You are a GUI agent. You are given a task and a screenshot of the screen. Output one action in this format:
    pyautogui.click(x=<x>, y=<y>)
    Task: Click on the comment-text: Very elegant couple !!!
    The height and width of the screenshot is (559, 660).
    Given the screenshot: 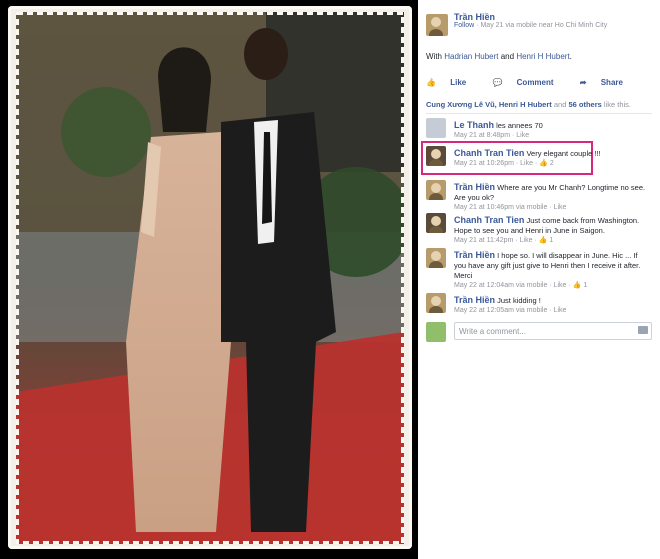 What is the action you would take?
    pyautogui.click(x=563, y=153)
    